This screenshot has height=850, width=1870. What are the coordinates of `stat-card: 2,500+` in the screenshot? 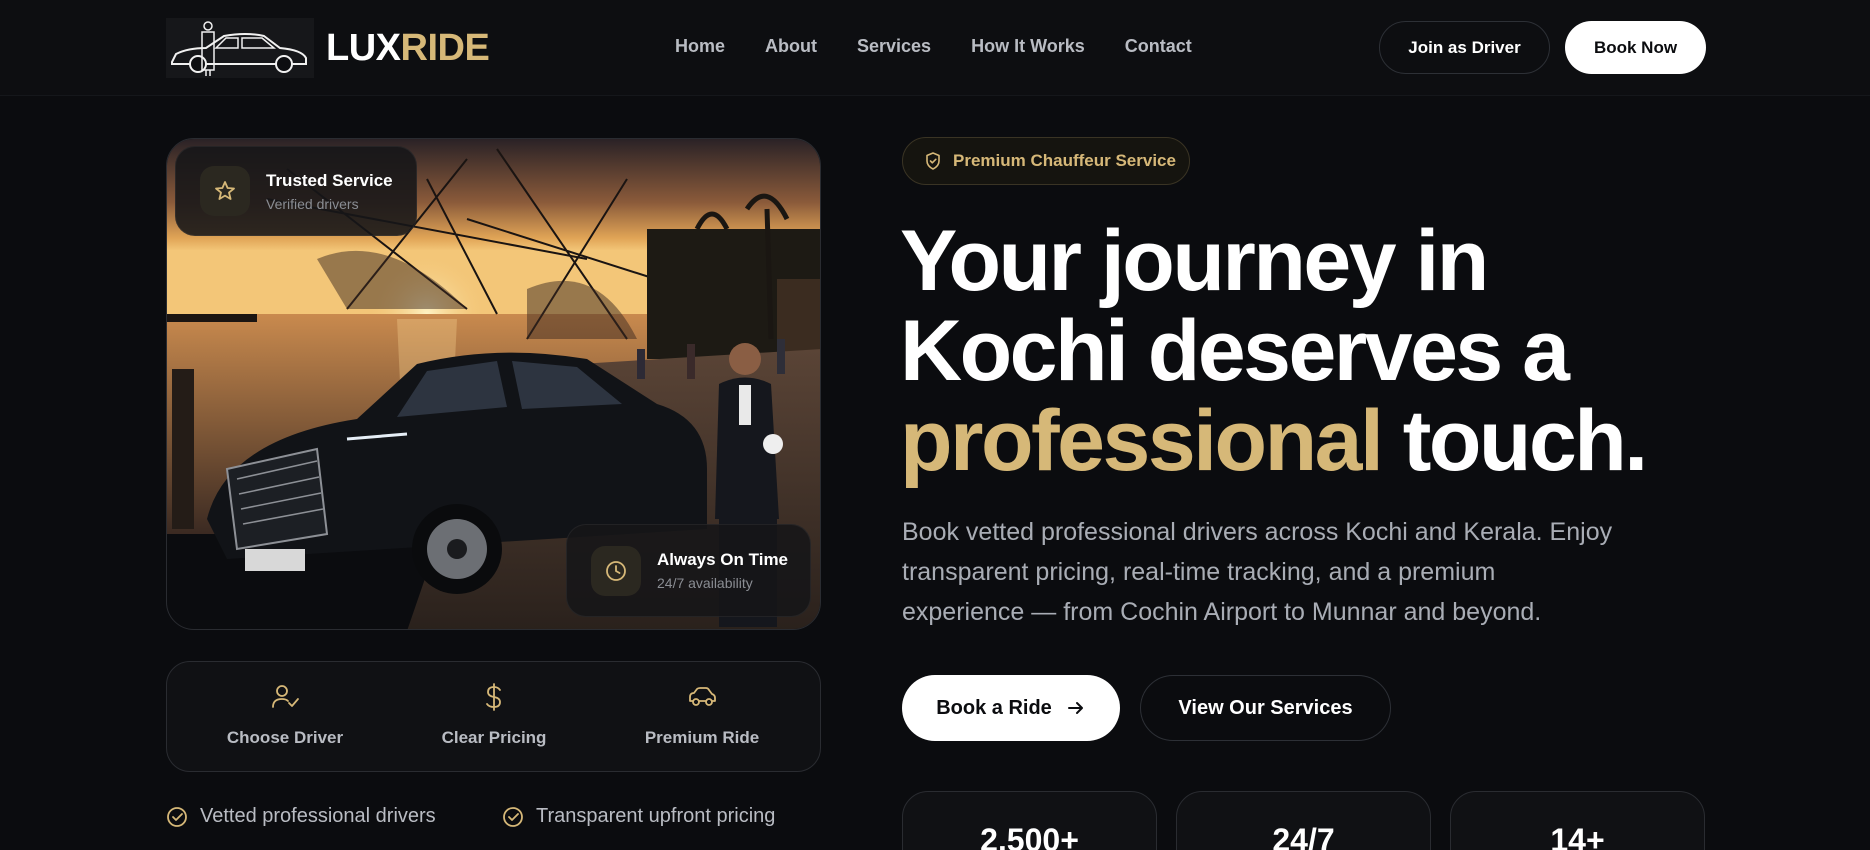 It's located at (1029, 820).